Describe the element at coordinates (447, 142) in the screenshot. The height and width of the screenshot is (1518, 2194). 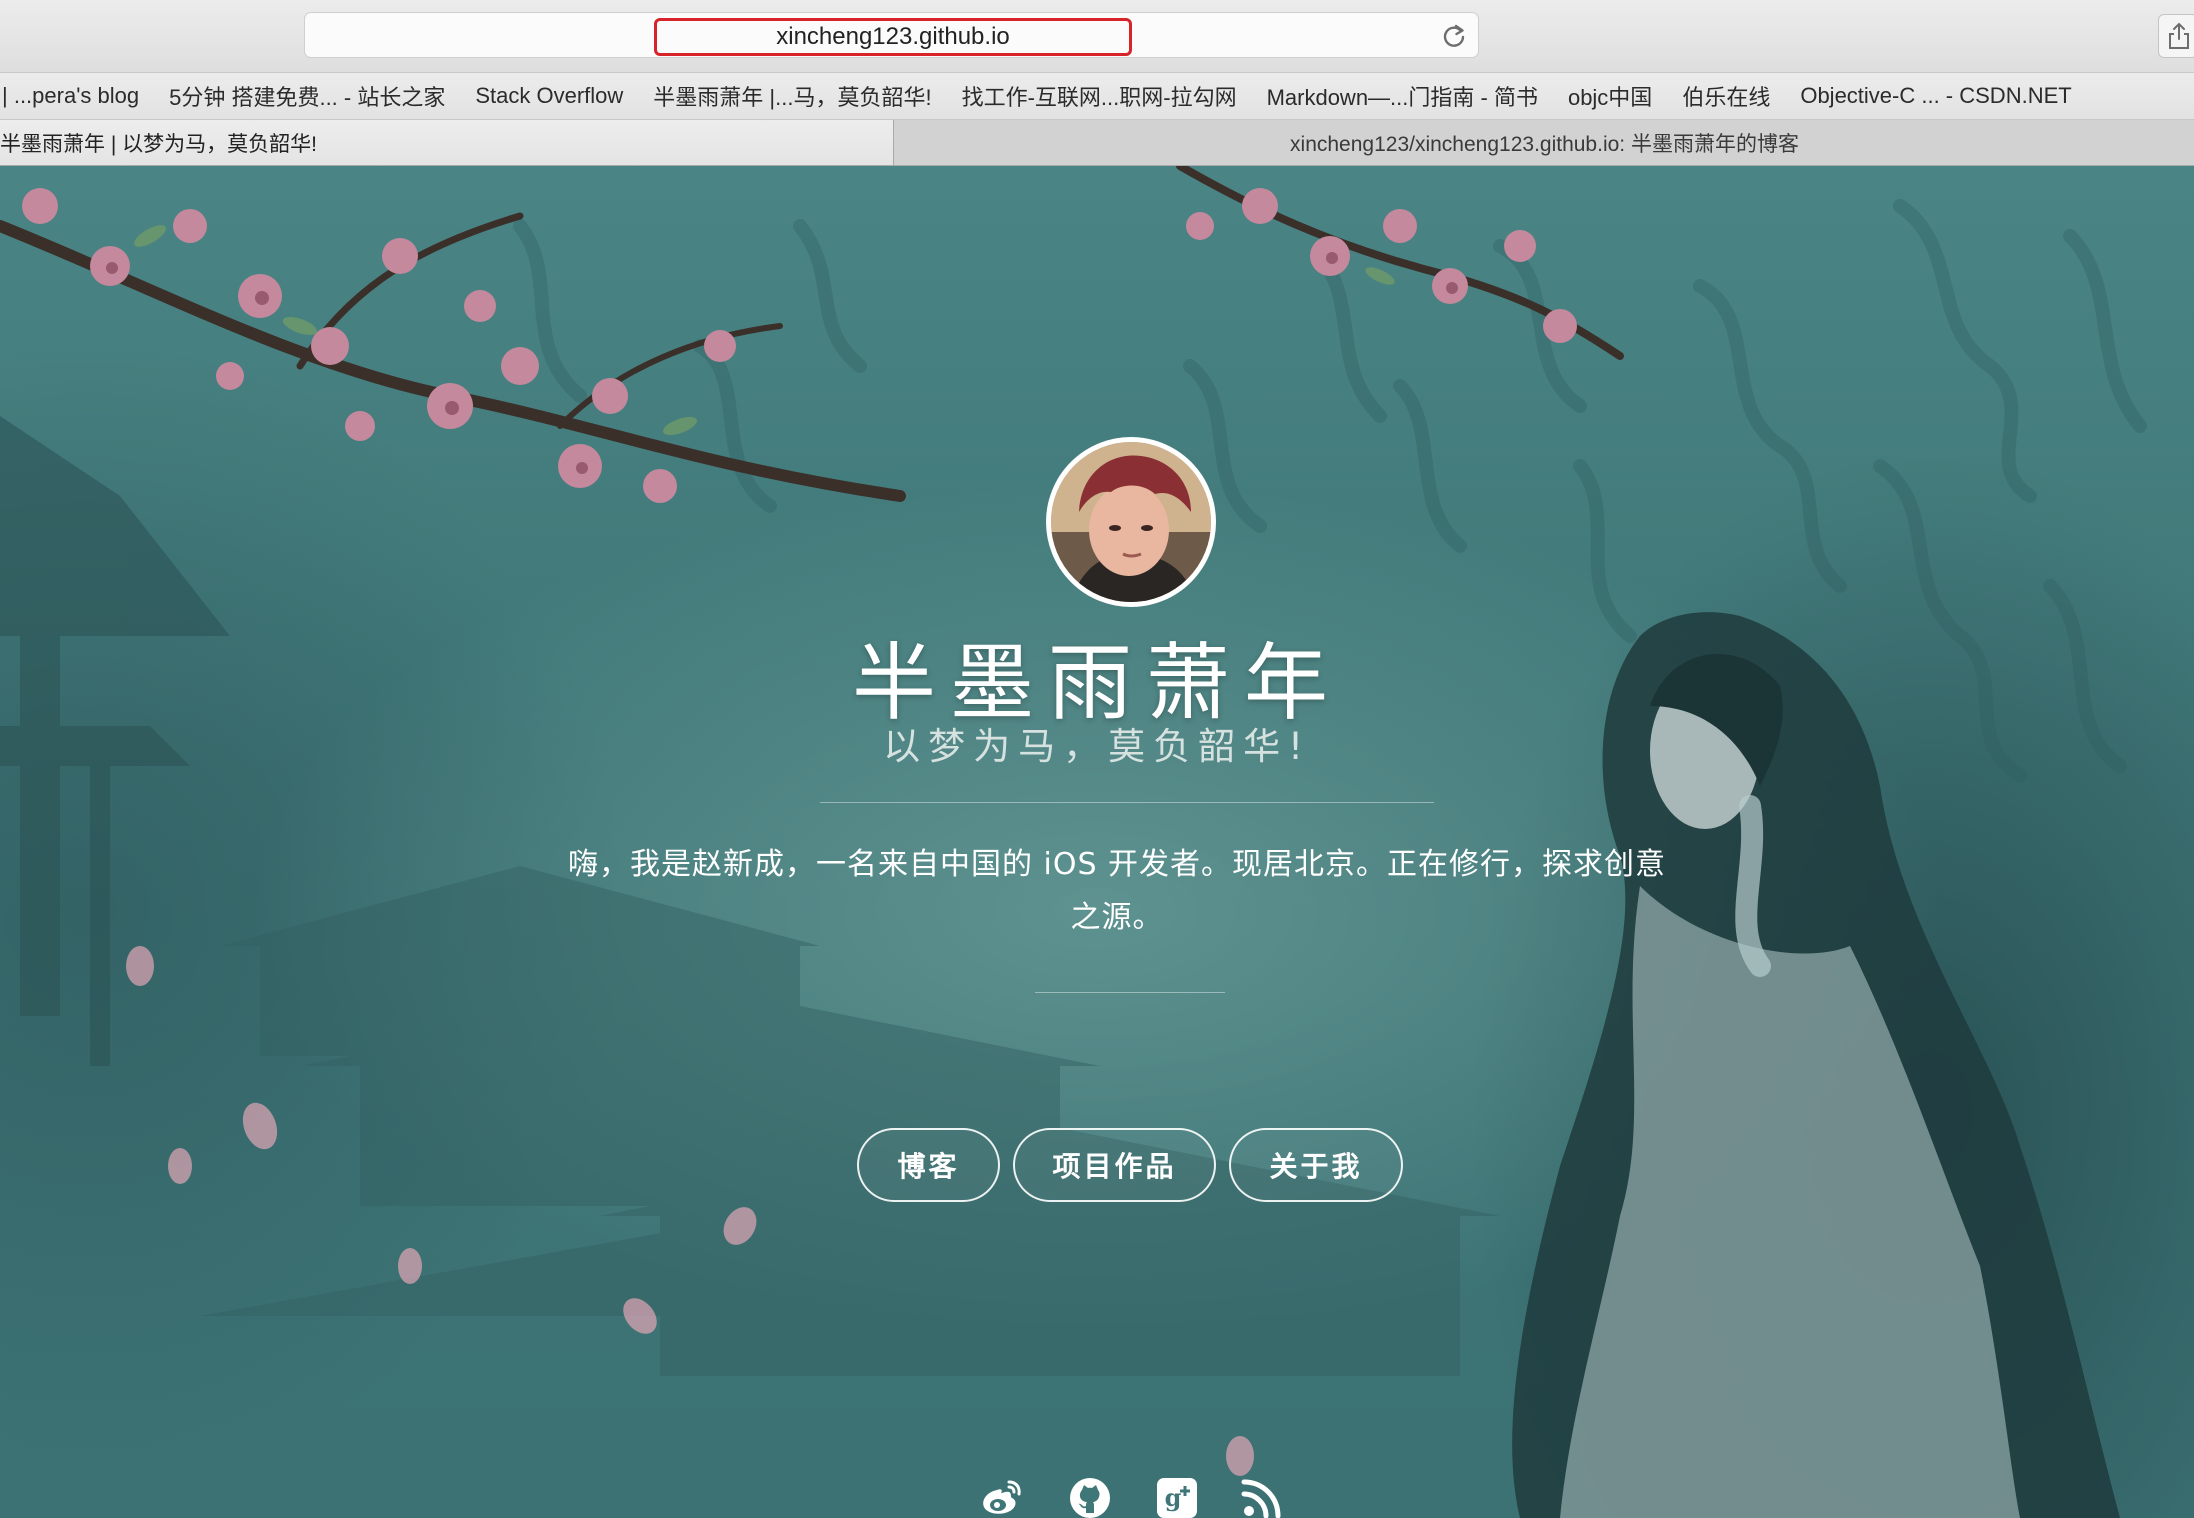
I see `tab-blog-home: 半墨雨萧年 | 以梦为马，莫负韶华!` at that location.